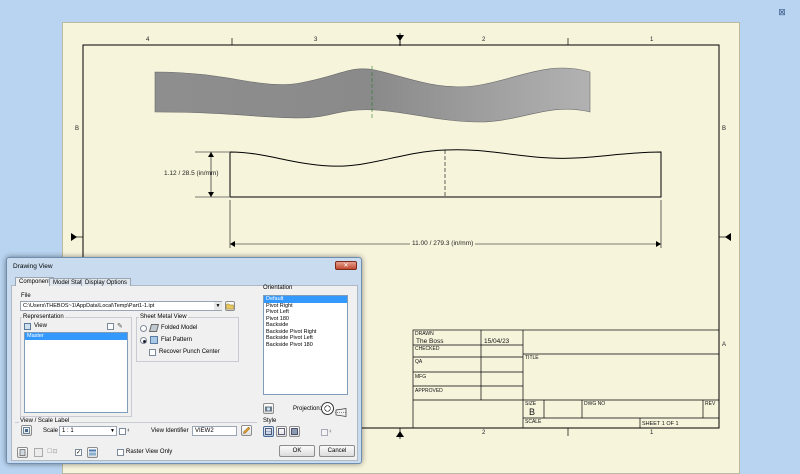 The image size is (800, 474). Describe the element at coordinates (484, 40) in the screenshot. I see `zone-number-top-2: 2` at that location.